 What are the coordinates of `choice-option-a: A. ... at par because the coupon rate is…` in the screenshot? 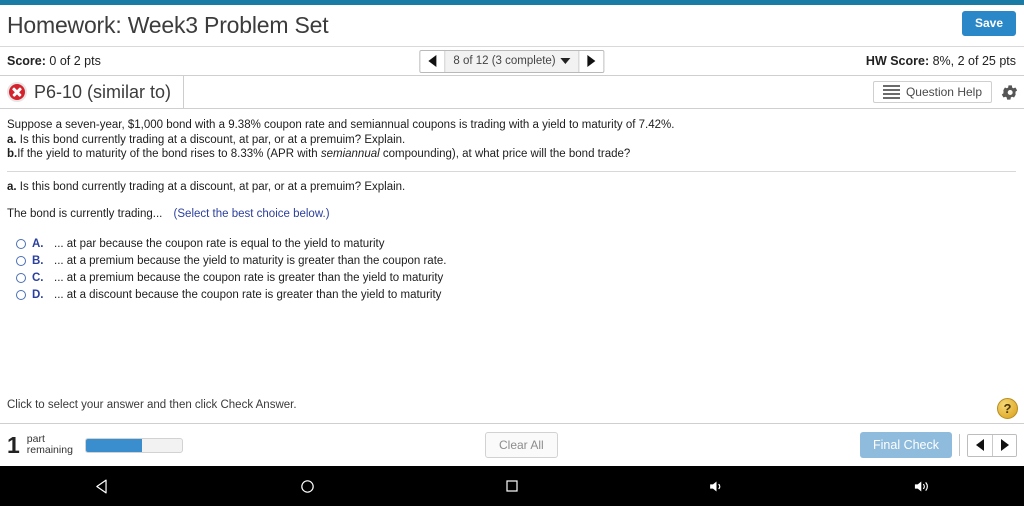 It's located at (515, 244).